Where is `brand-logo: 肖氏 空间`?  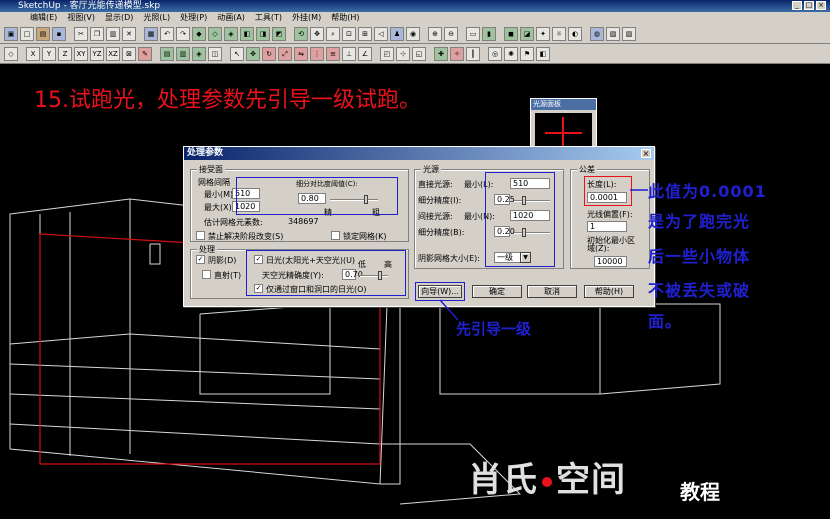
brand-logo: 肖氏 空间 is located at coordinates (547, 476).